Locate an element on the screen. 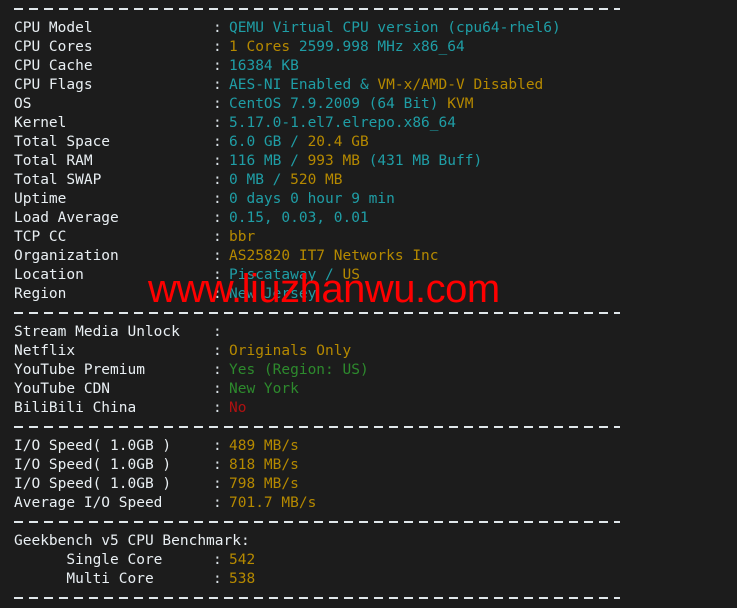 Image resolution: width=737 pixels, height=608 pixels. row-value: 0.15, 0.03, 0.01 is located at coordinates (299, 218).